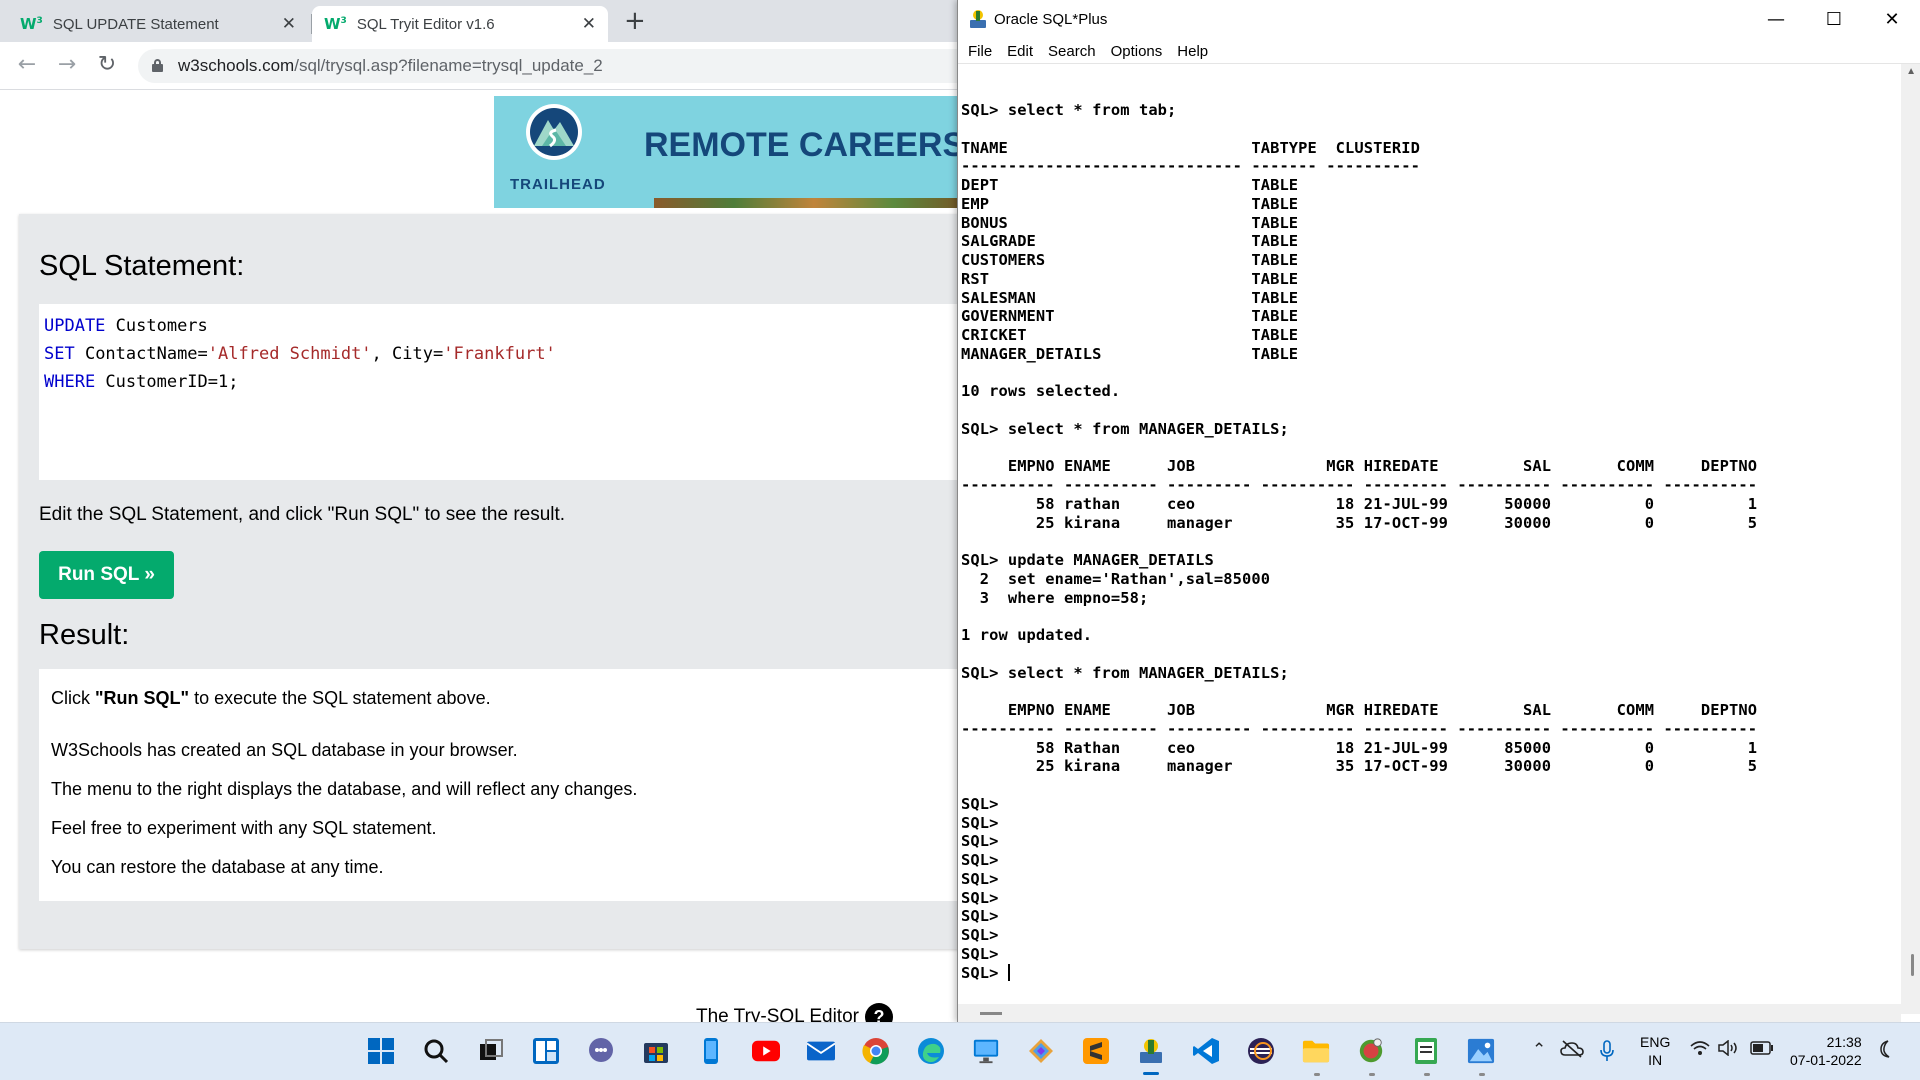 The width and height of the screenshot is (1920, 1080). Describe the element at coordinates (1891, 20) in the screenshot. I see `close-button: ✕` at that location.